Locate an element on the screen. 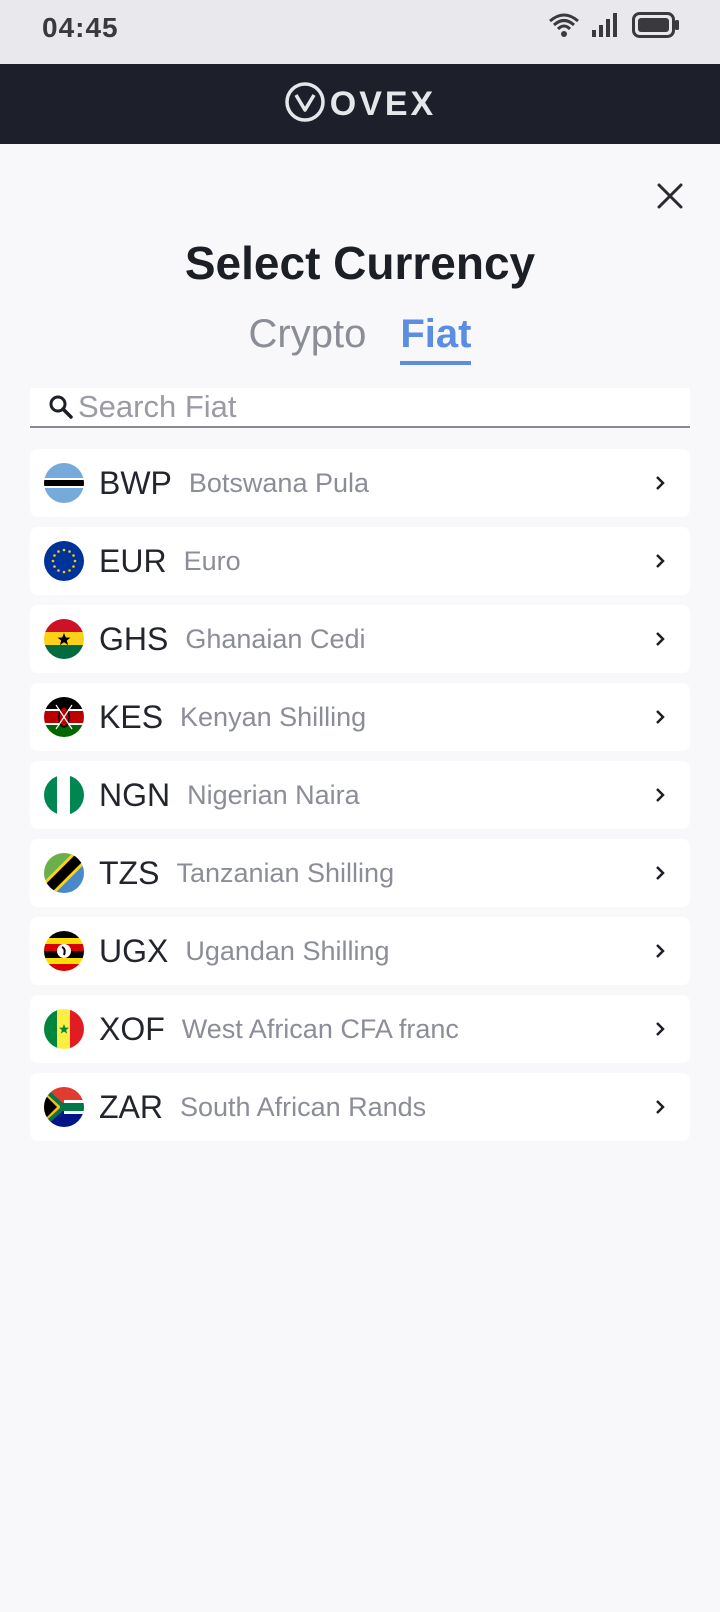  close-button is located at coordinates (670, 196).